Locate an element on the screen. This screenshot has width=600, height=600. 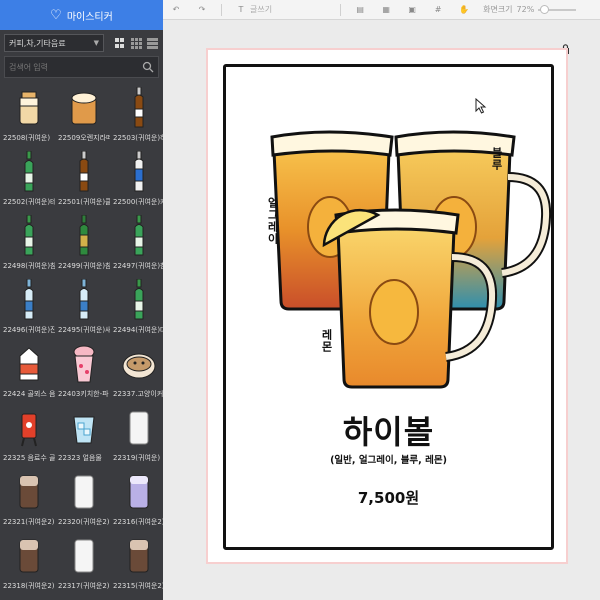
sticker-item: 22499(귀여운)참 is located at coordinates (83, 242).